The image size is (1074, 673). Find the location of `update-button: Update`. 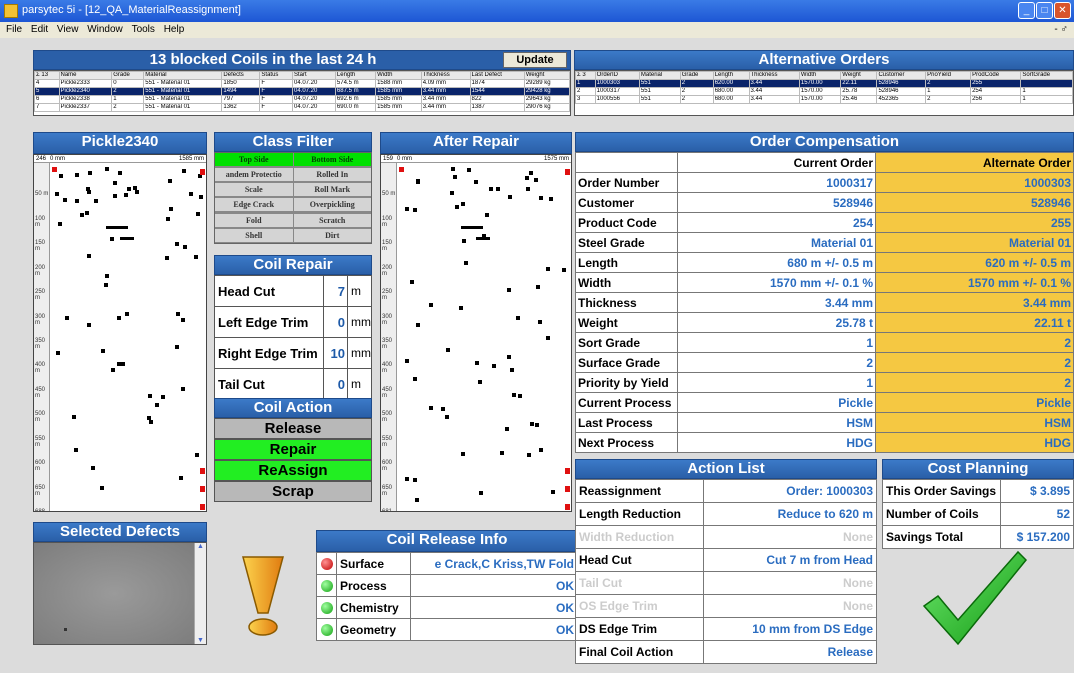

update-button: Update is located at coordinates (535, 60).